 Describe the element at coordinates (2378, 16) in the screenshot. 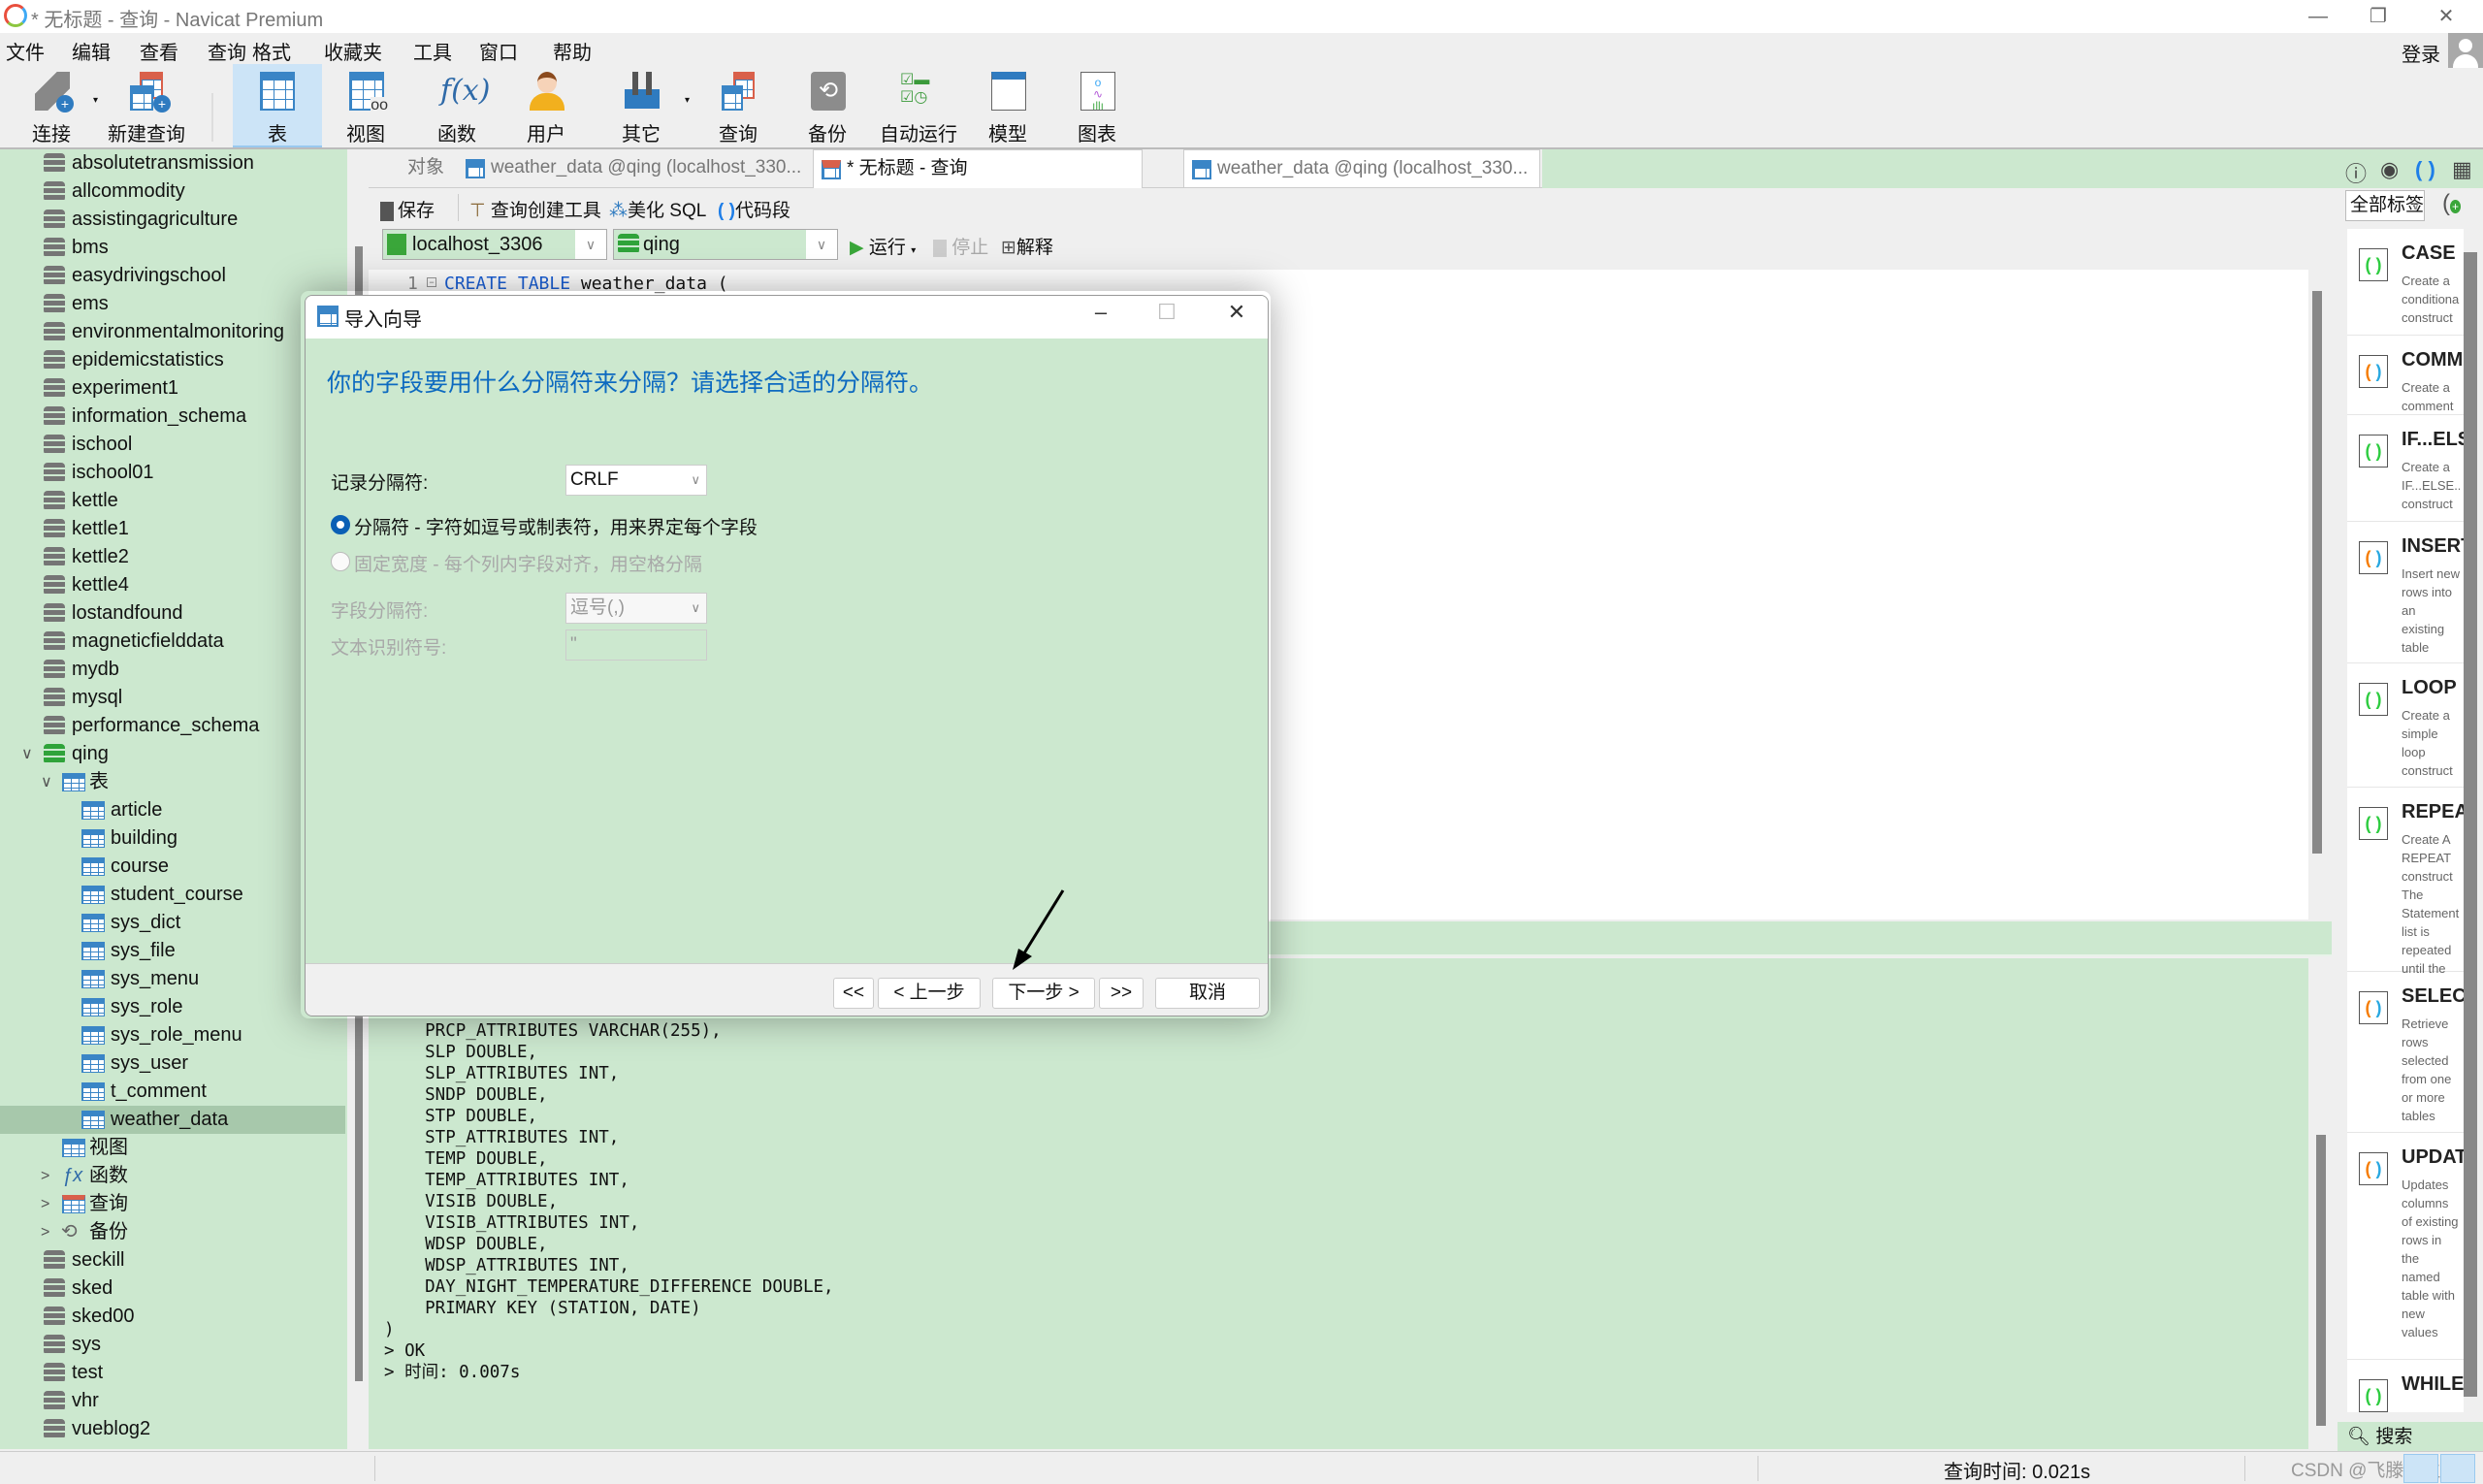

I see `restore-button: ❐` at that location.